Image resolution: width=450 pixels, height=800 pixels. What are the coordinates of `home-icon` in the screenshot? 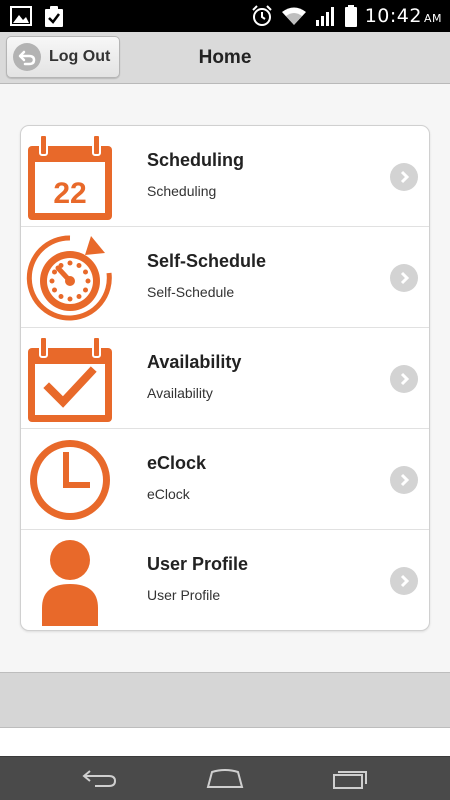 It's located at (225, 778).